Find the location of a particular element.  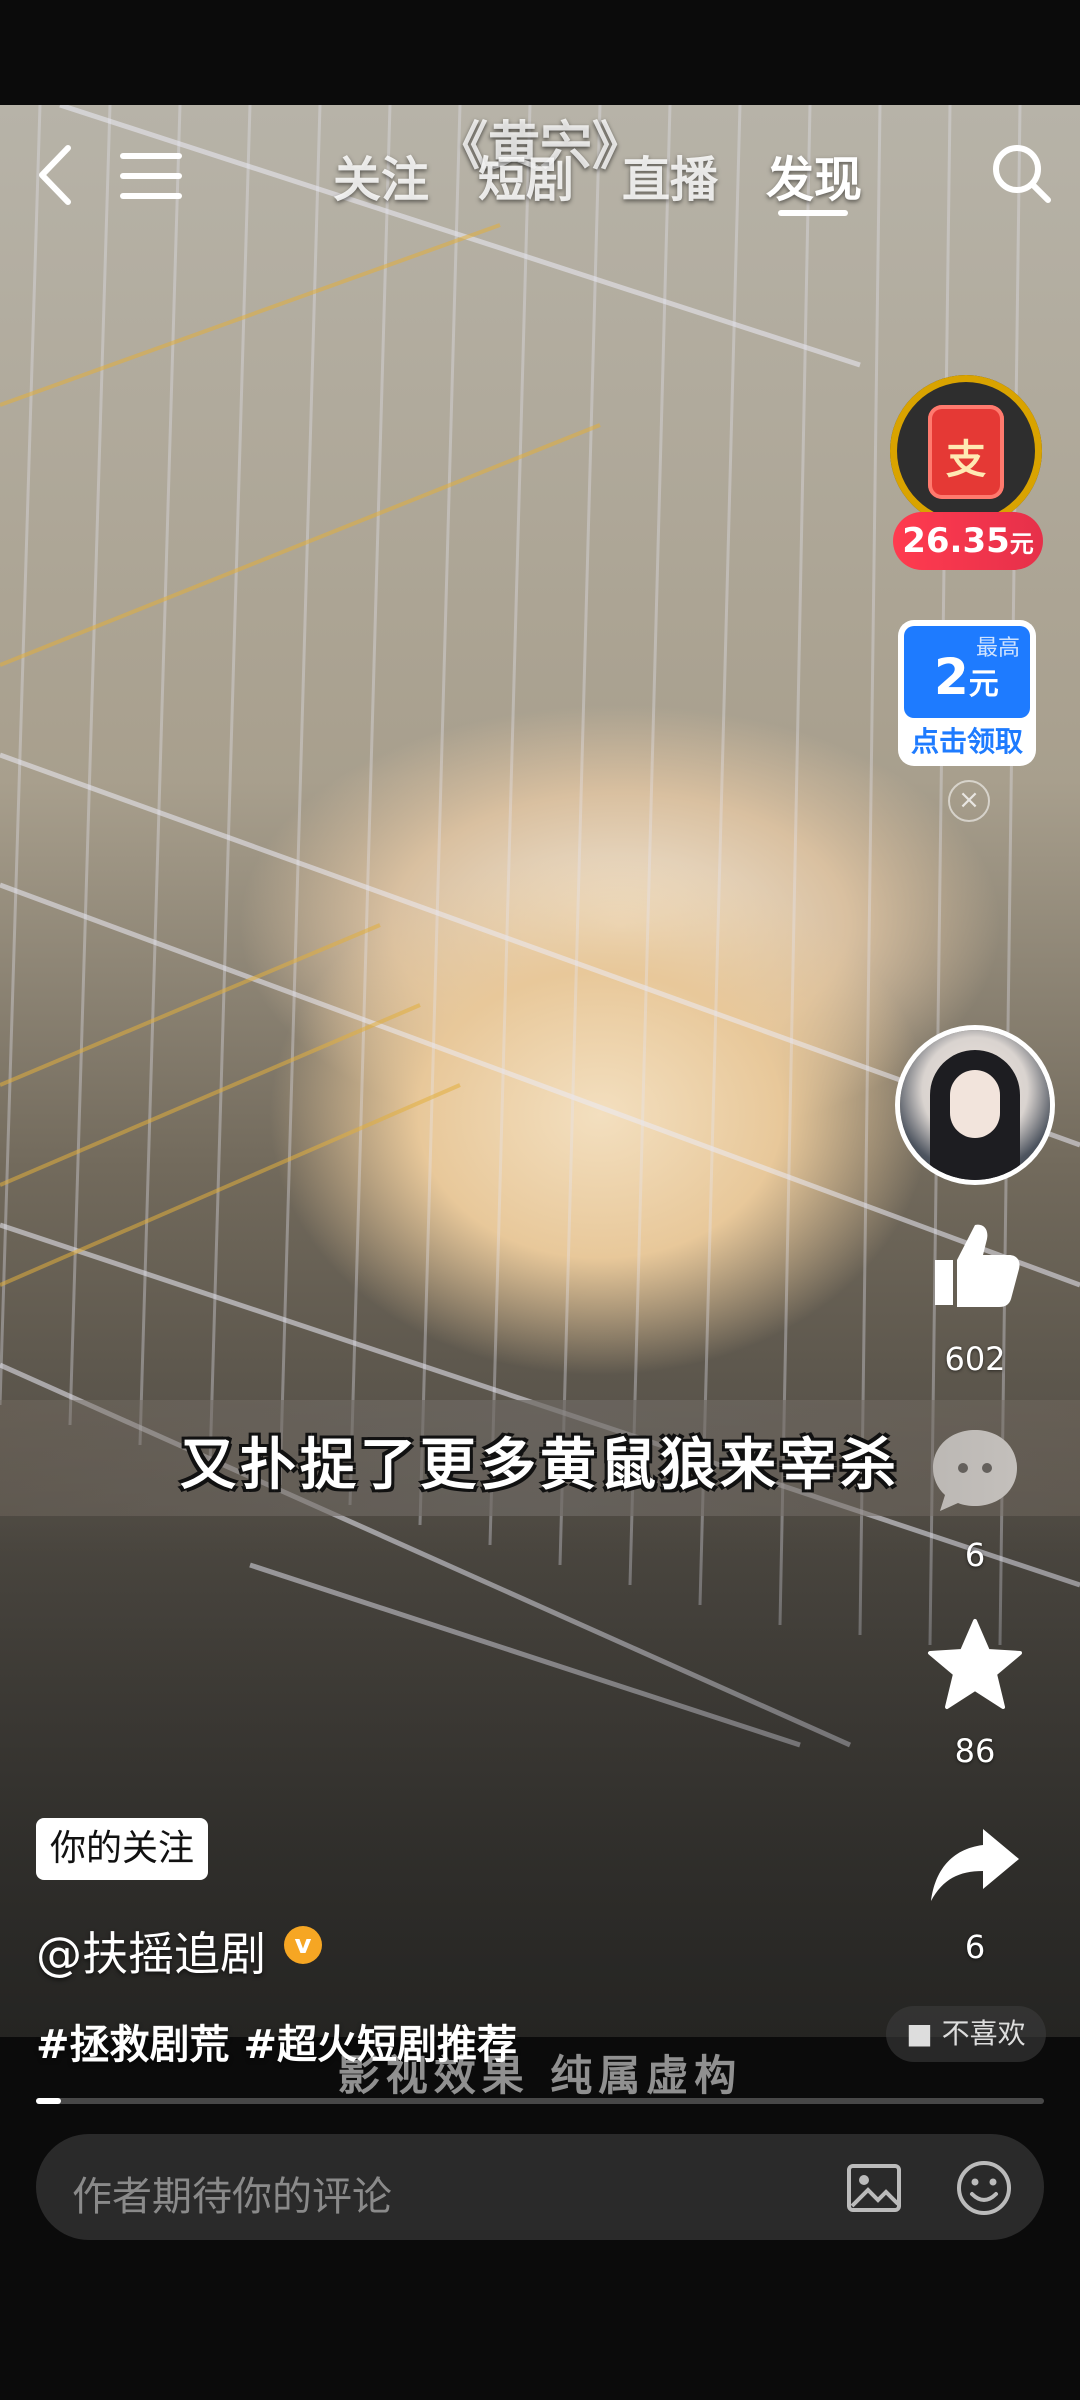

red-packet-glyph: 支 is located at coordinates (966, 460).